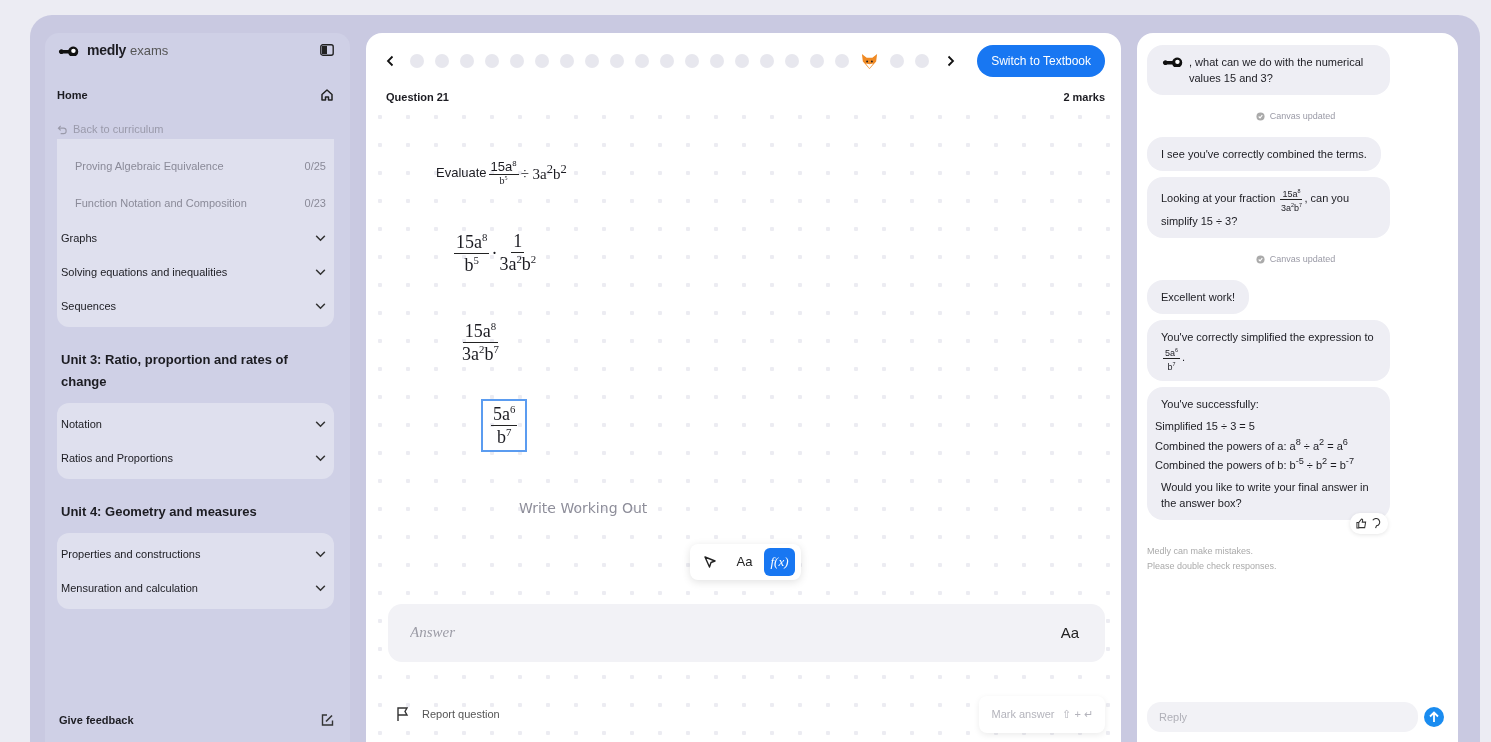 The width and height of the screenshot is (1491, 742). What do you see at coordinates (744, 561) in the screenshot?
I see `text-tool: Aa` at bounding box center [744, 561].